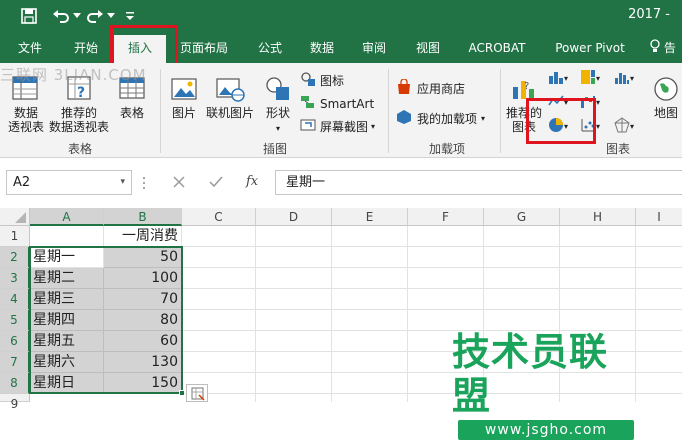  What do you see at coordinates (561, 121) in the screenshot?
I see `highlight-pie-chart` at bounding box center [561, 121].